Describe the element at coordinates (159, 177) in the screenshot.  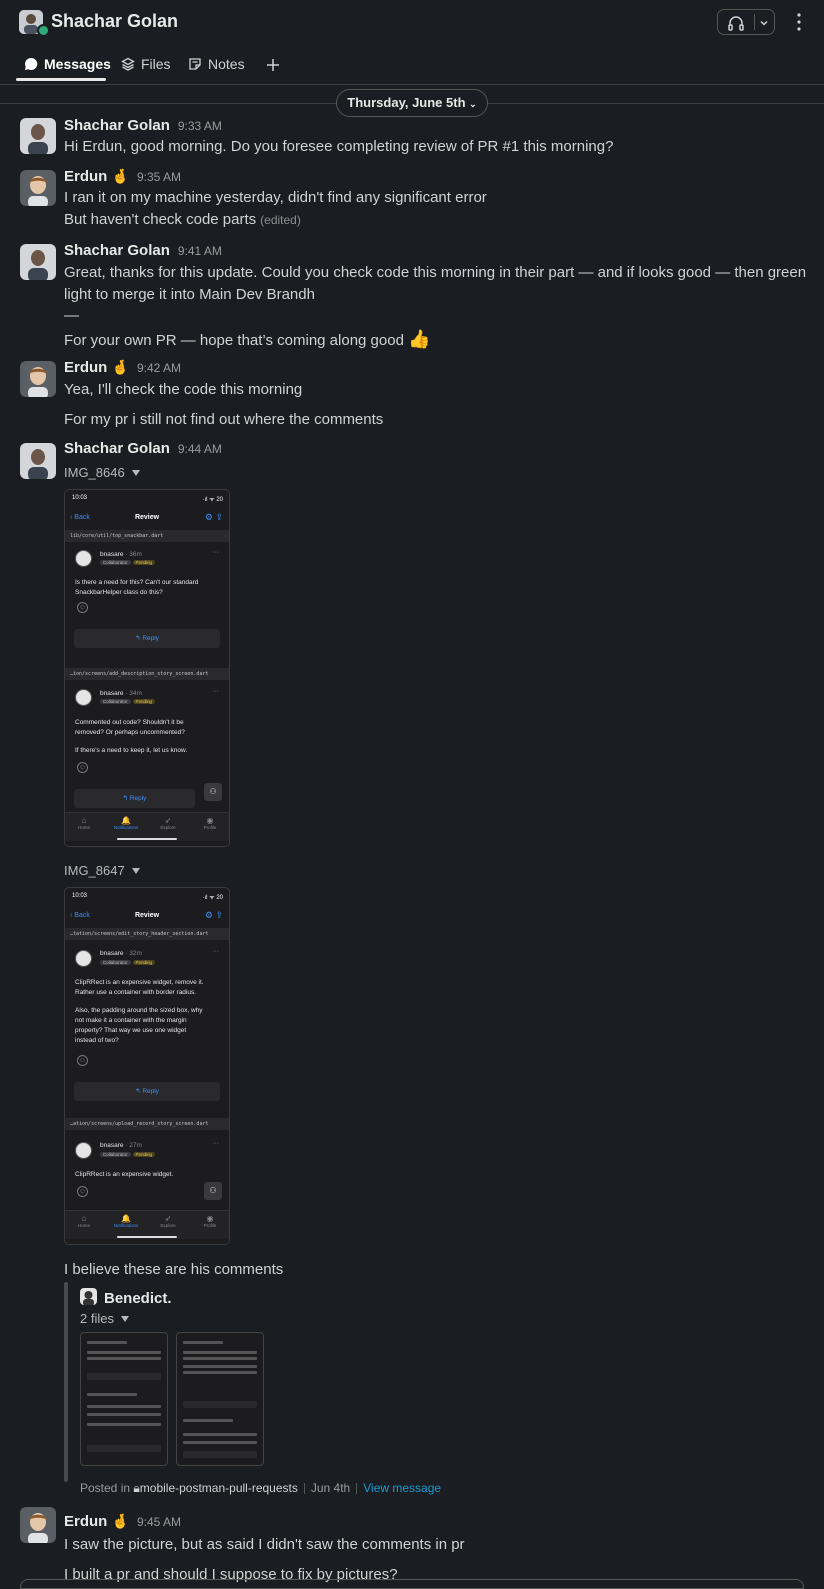
I see `message-timestamp: 9:35 AM` at that location.